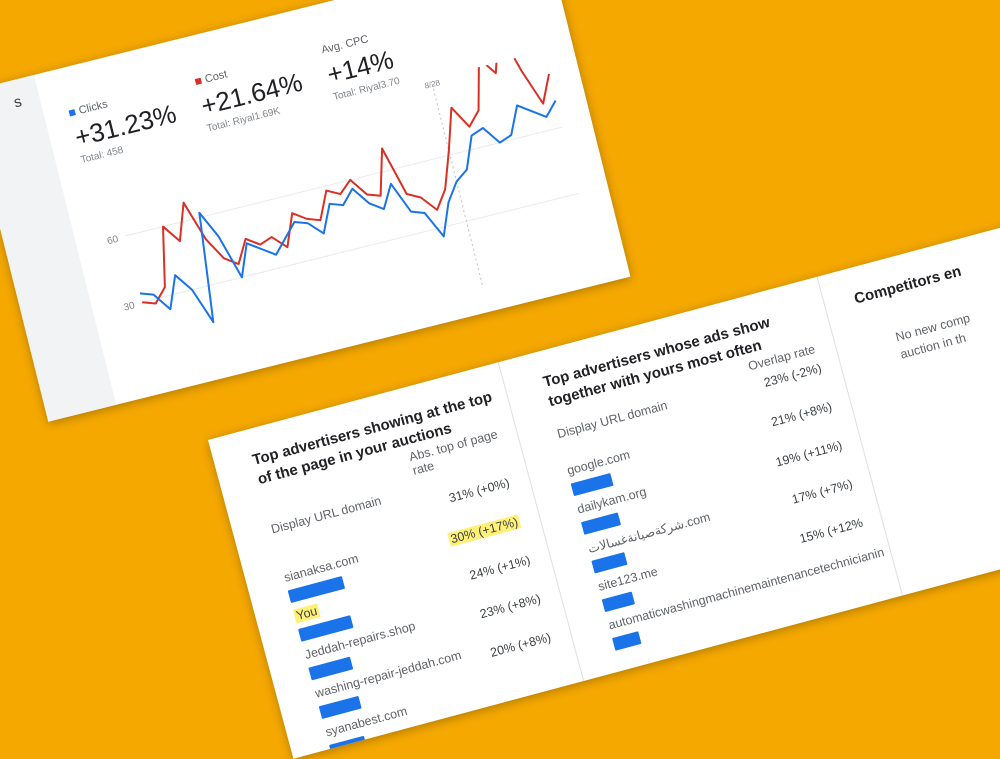  Describe the element at coordinates (113, 240) in the screenshot. I see `y-tick-label: 60` at that location.